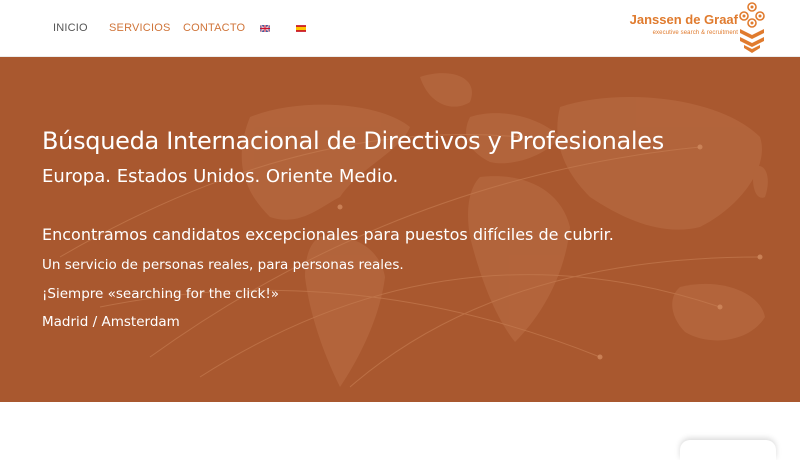 The width and height of the screenshot is (800, 460). What do you see at coordinates (265, 28) in the screenshot?
I see `english-flag-icon` at bounding box center [265, 28].